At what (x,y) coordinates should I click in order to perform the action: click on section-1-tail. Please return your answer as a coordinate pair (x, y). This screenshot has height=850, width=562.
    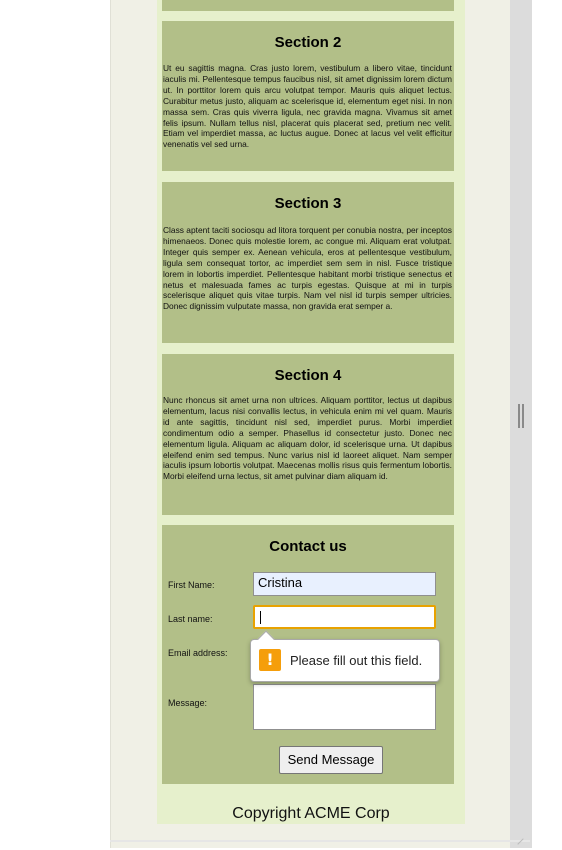
    Looking at the image, I should click on (308, 5).